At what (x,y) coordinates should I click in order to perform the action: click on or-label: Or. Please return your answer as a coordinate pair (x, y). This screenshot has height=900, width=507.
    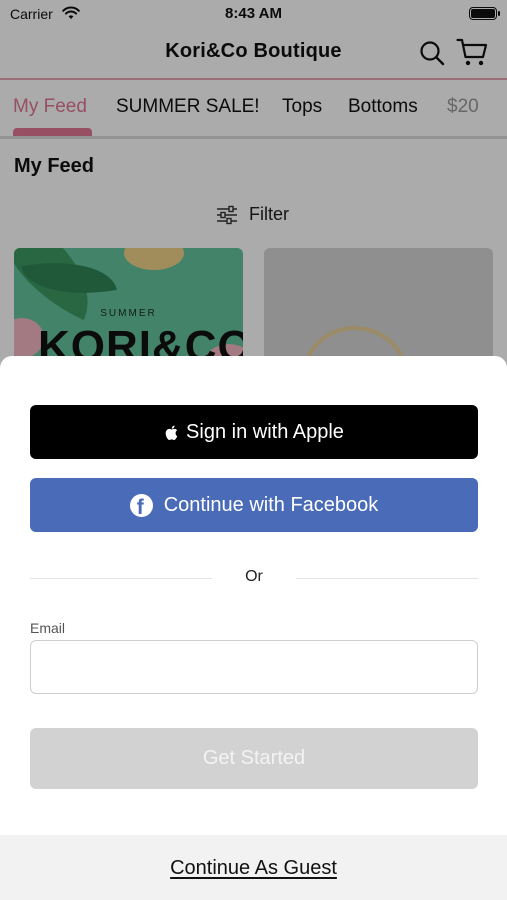
    Looking at the image, I should click on (254, 576).